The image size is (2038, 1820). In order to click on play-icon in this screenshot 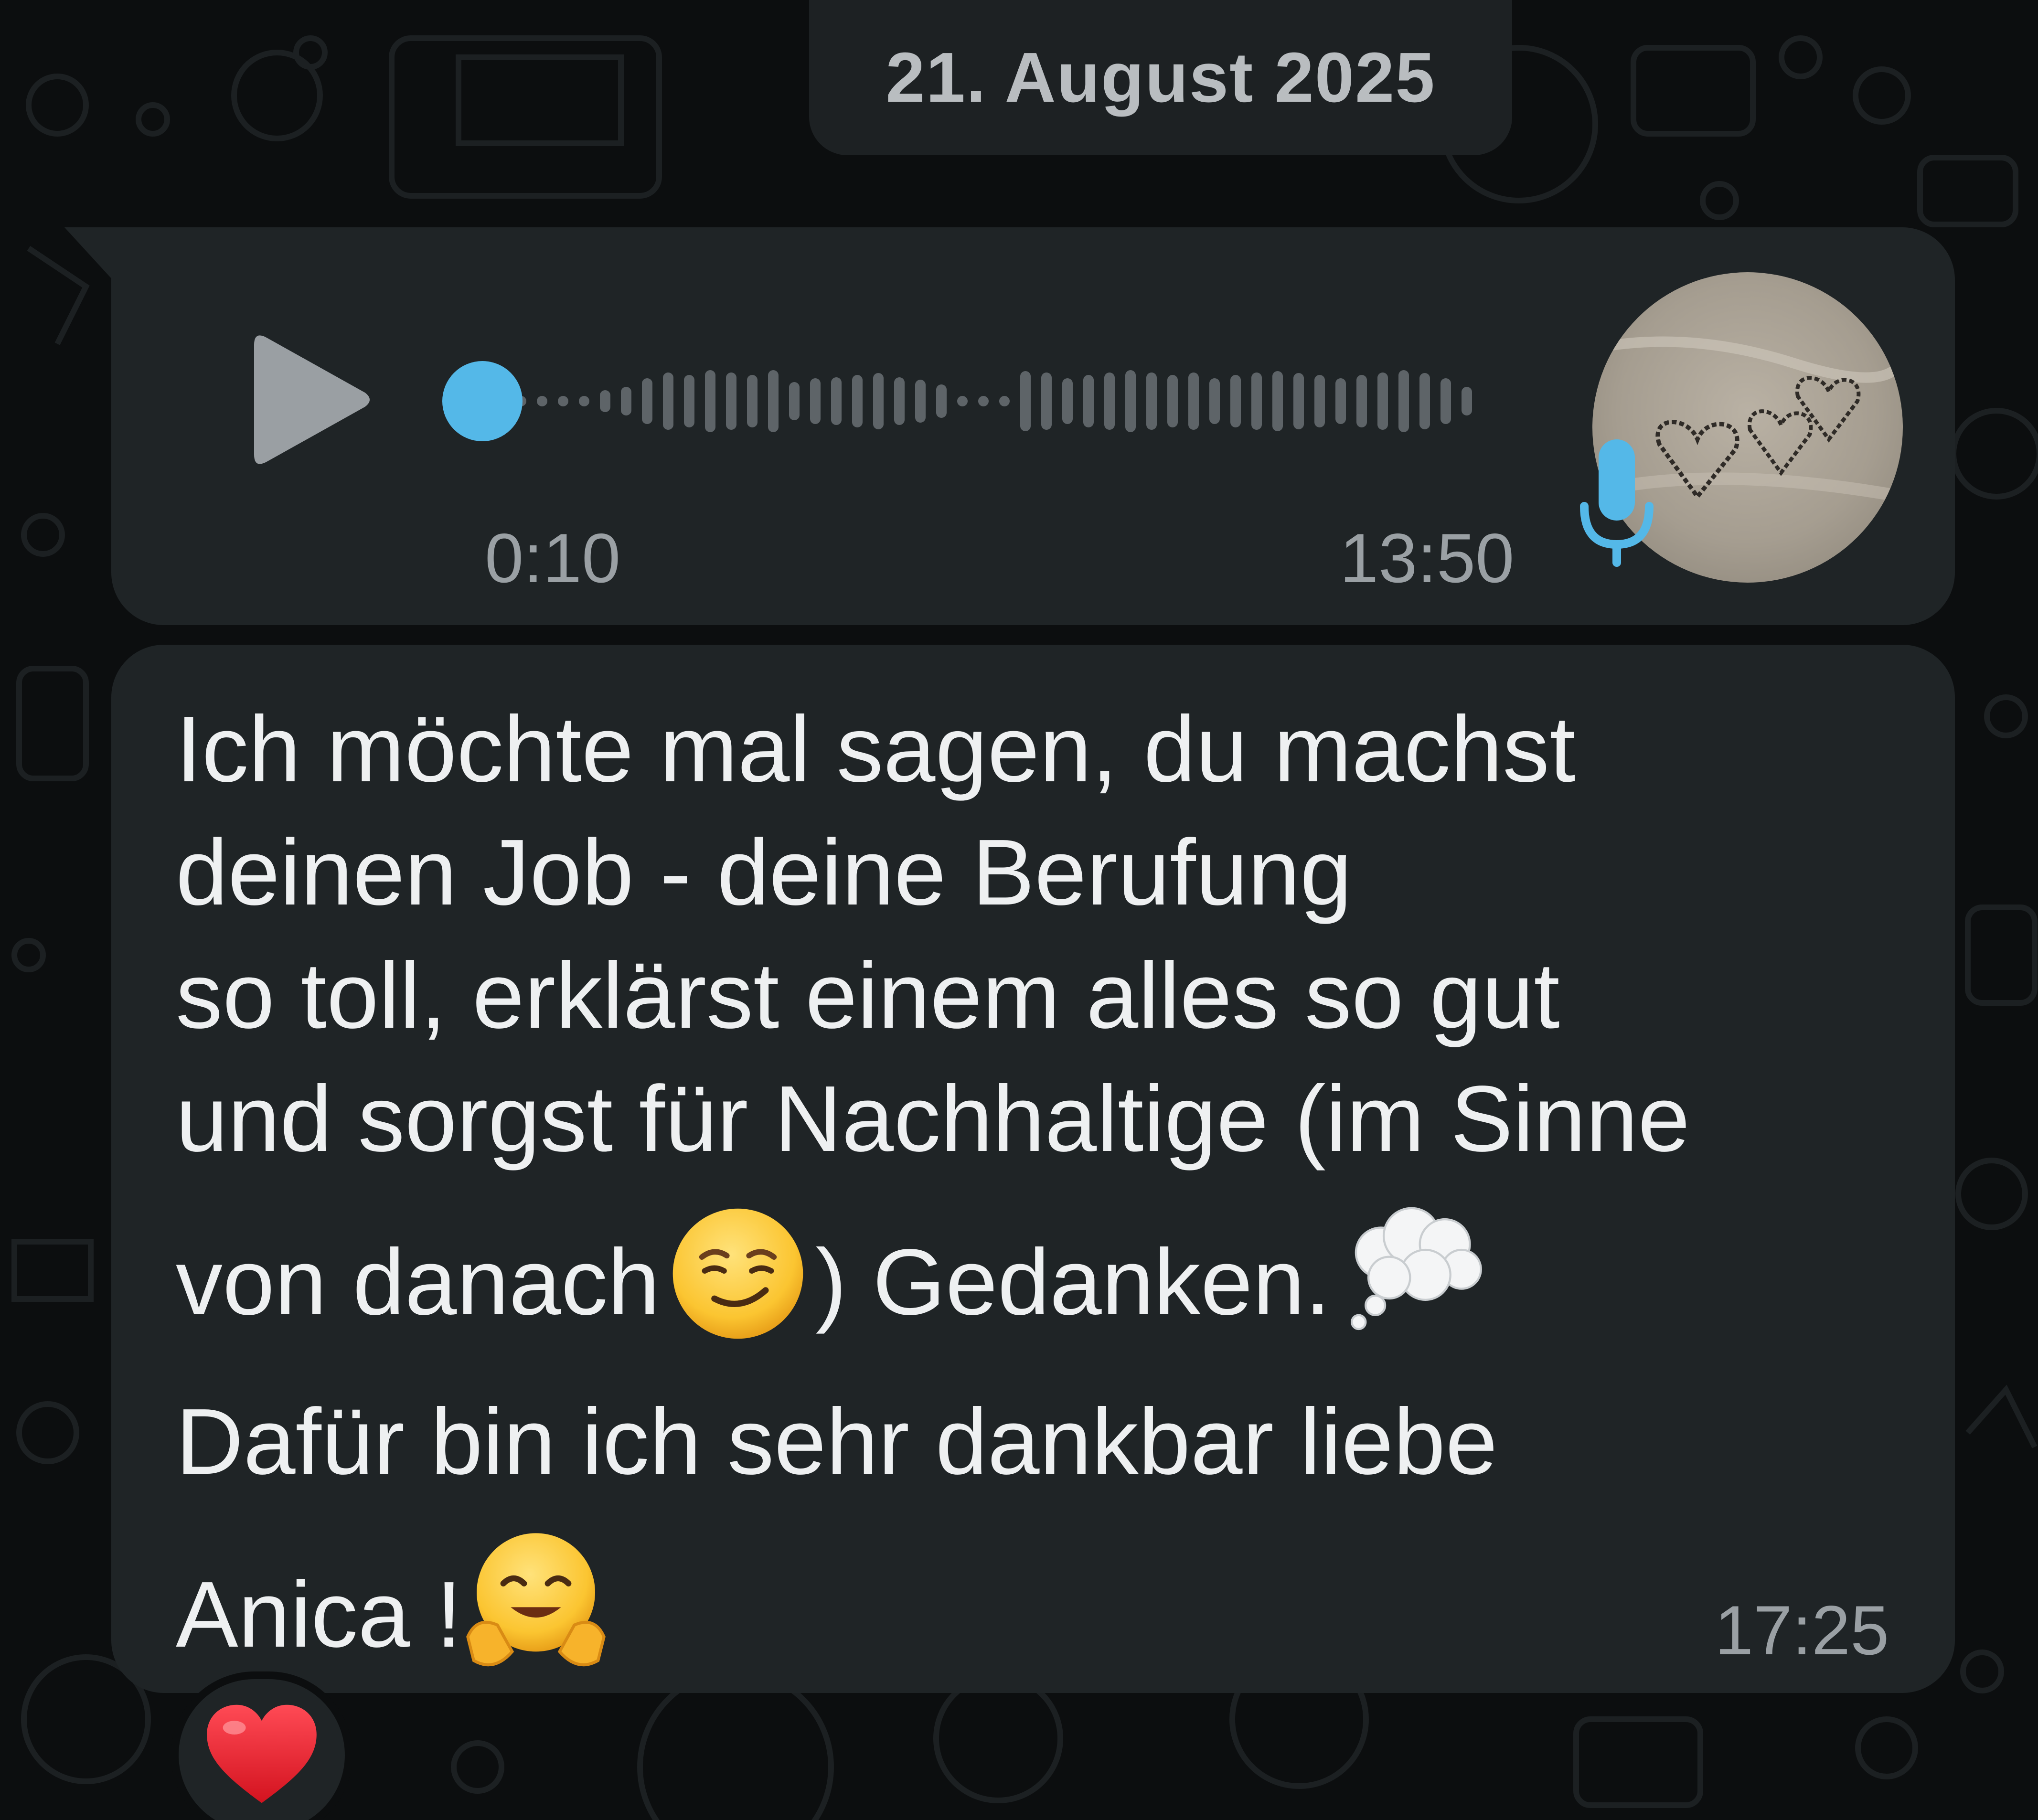, I will do `click(311, 400)`.